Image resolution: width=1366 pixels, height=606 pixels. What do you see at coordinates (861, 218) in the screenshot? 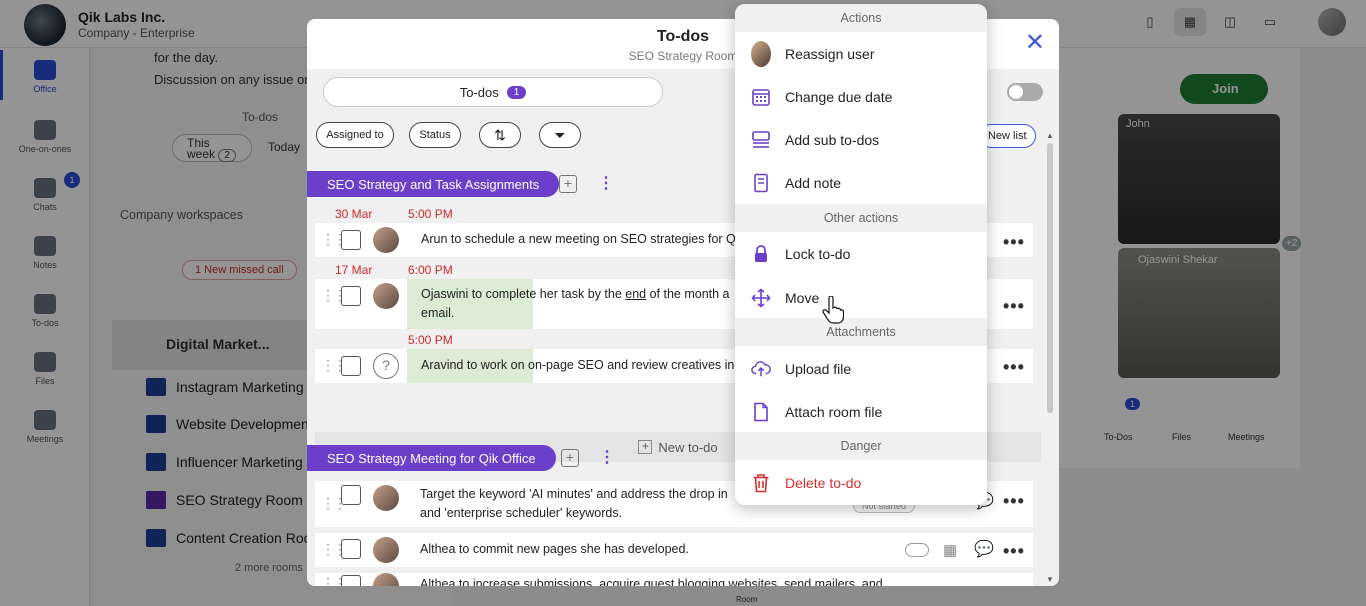
I see `menu-header-other-actions: Other actions` at bounding box center [861, 218].